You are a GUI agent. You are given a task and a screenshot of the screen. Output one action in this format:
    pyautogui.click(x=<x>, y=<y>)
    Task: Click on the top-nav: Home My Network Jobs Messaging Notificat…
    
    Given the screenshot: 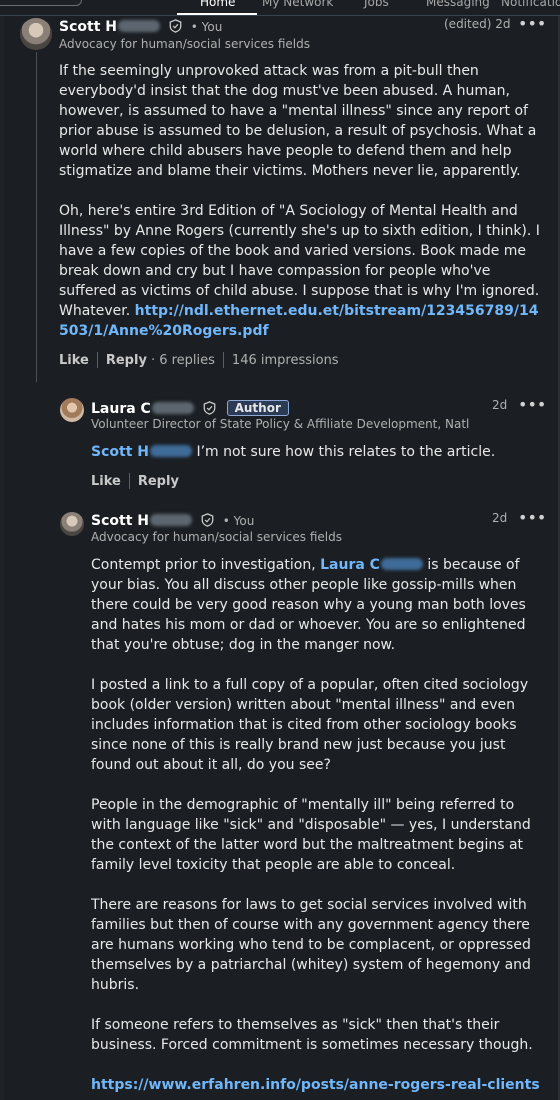 What is the action you would take?
    pyautogui.click(x=280, y=8)
    